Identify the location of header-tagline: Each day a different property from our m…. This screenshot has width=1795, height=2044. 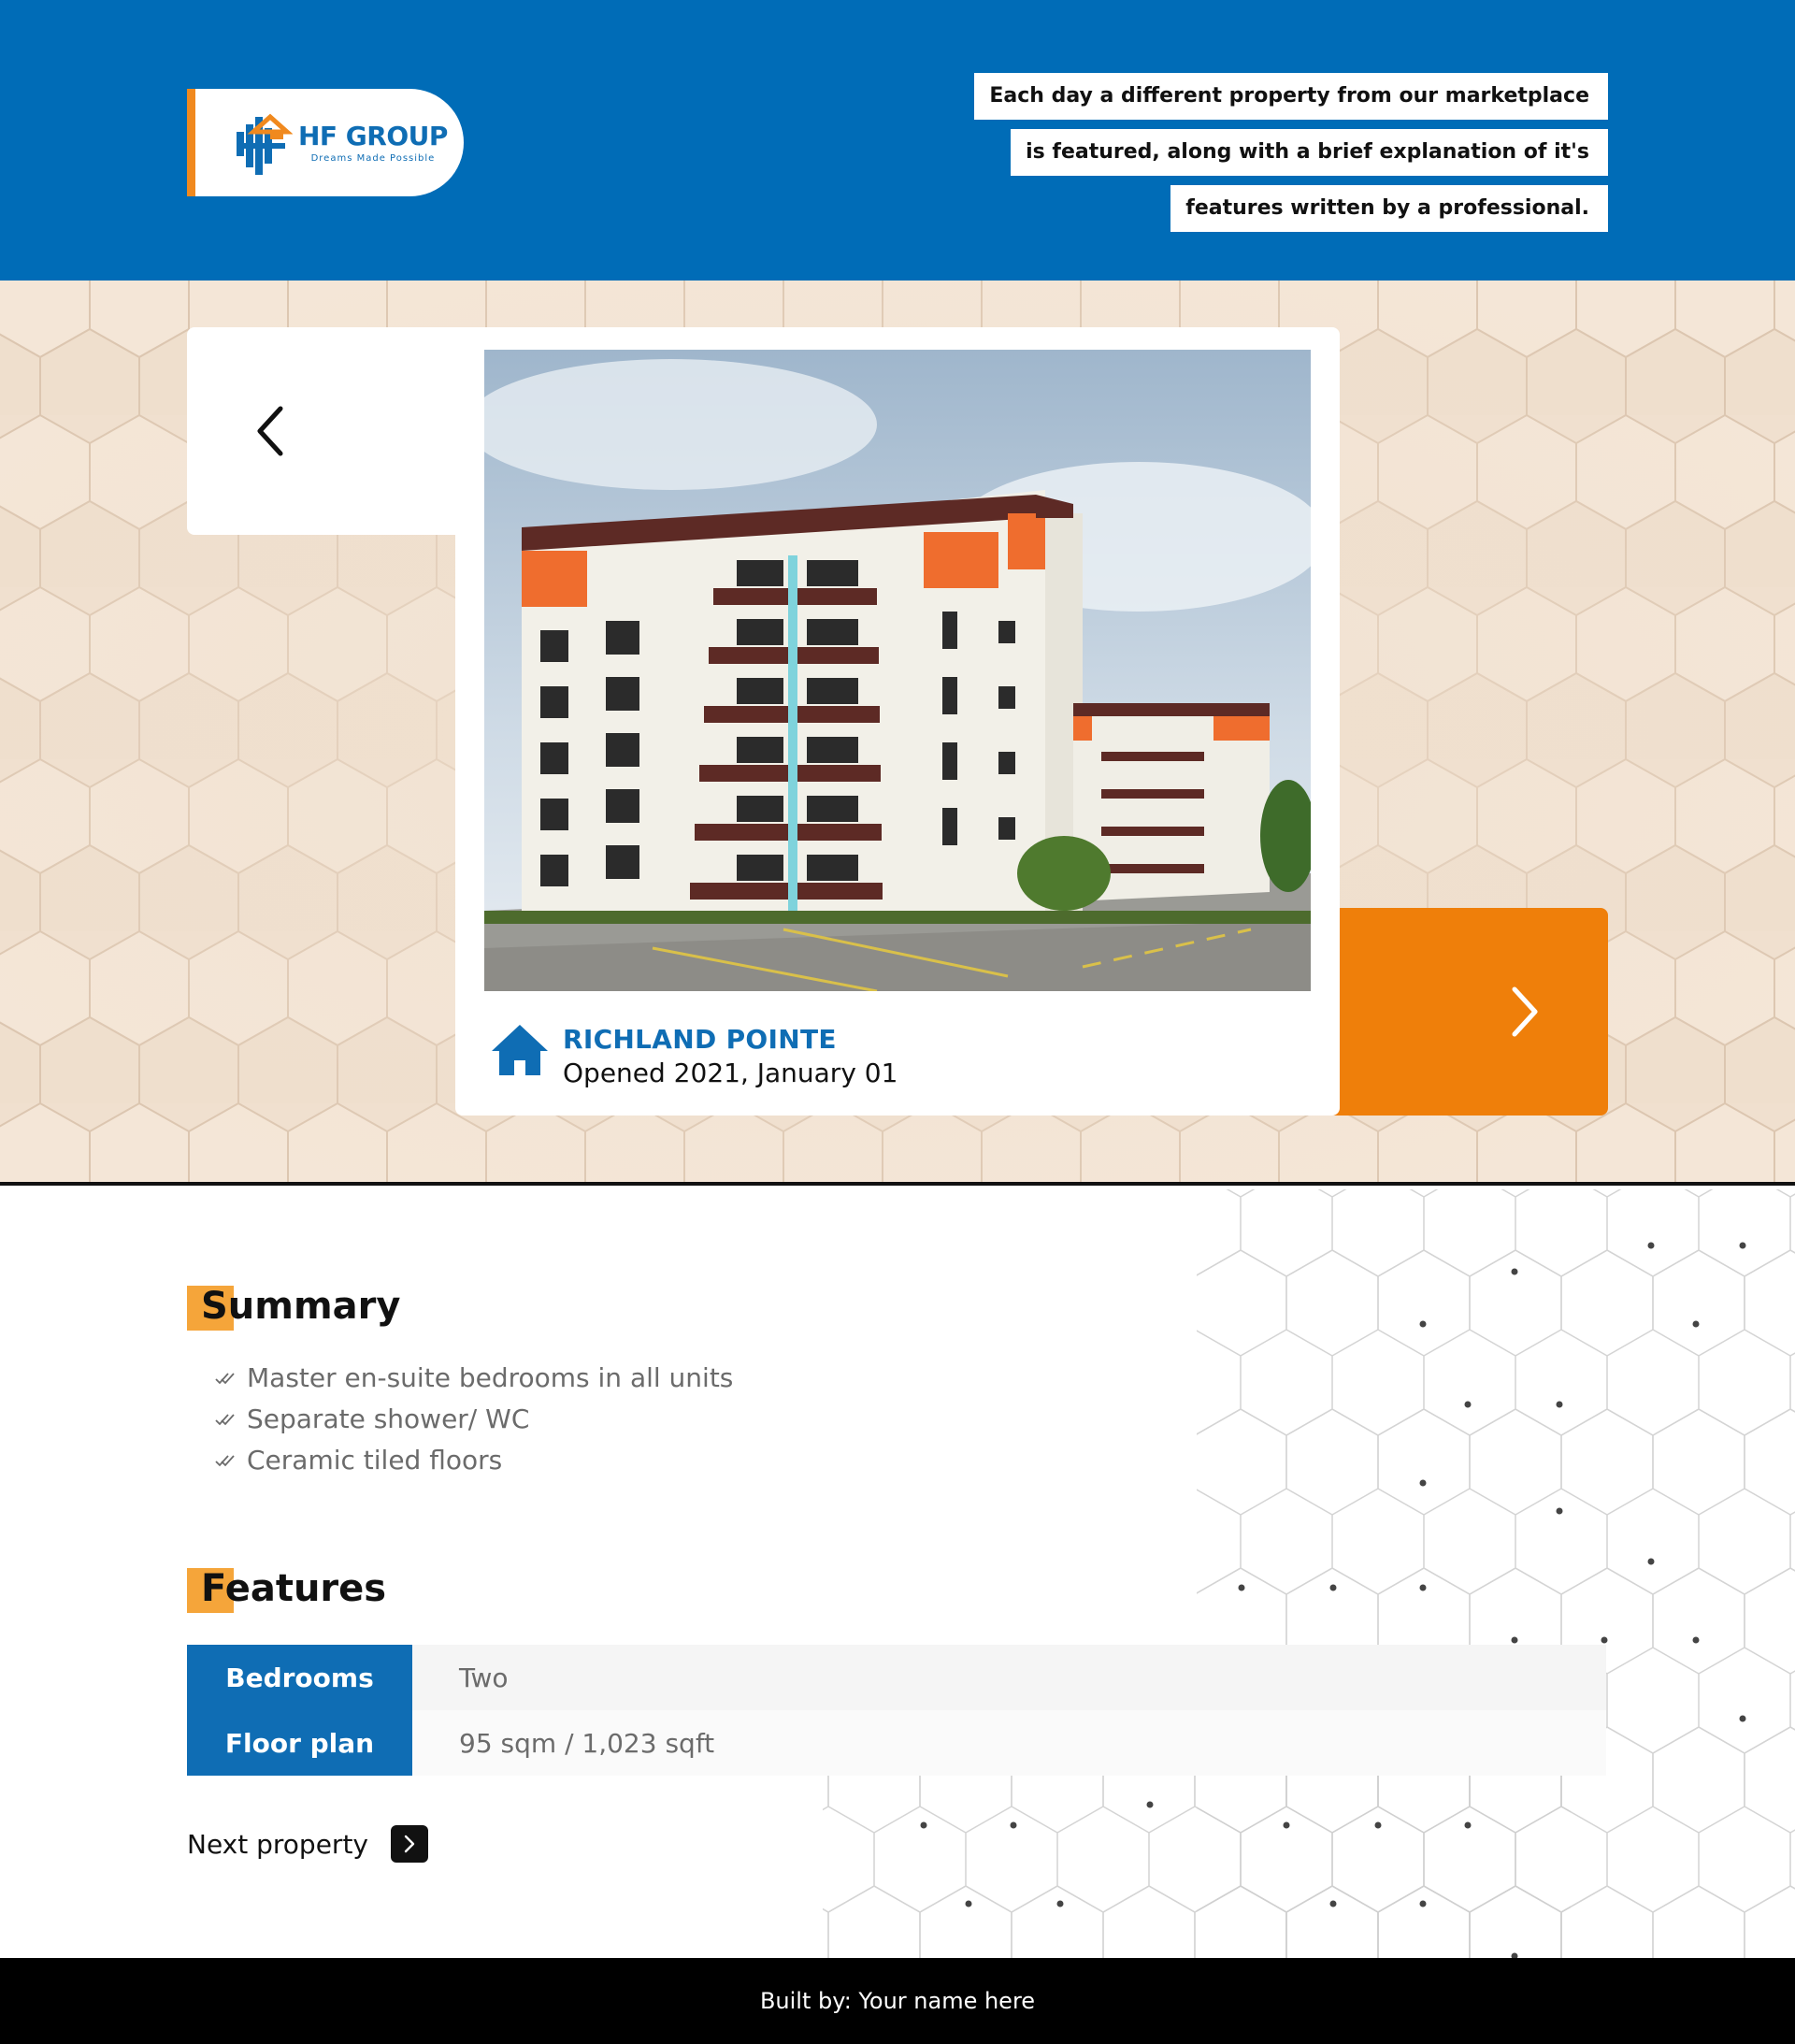
(1291, 152).